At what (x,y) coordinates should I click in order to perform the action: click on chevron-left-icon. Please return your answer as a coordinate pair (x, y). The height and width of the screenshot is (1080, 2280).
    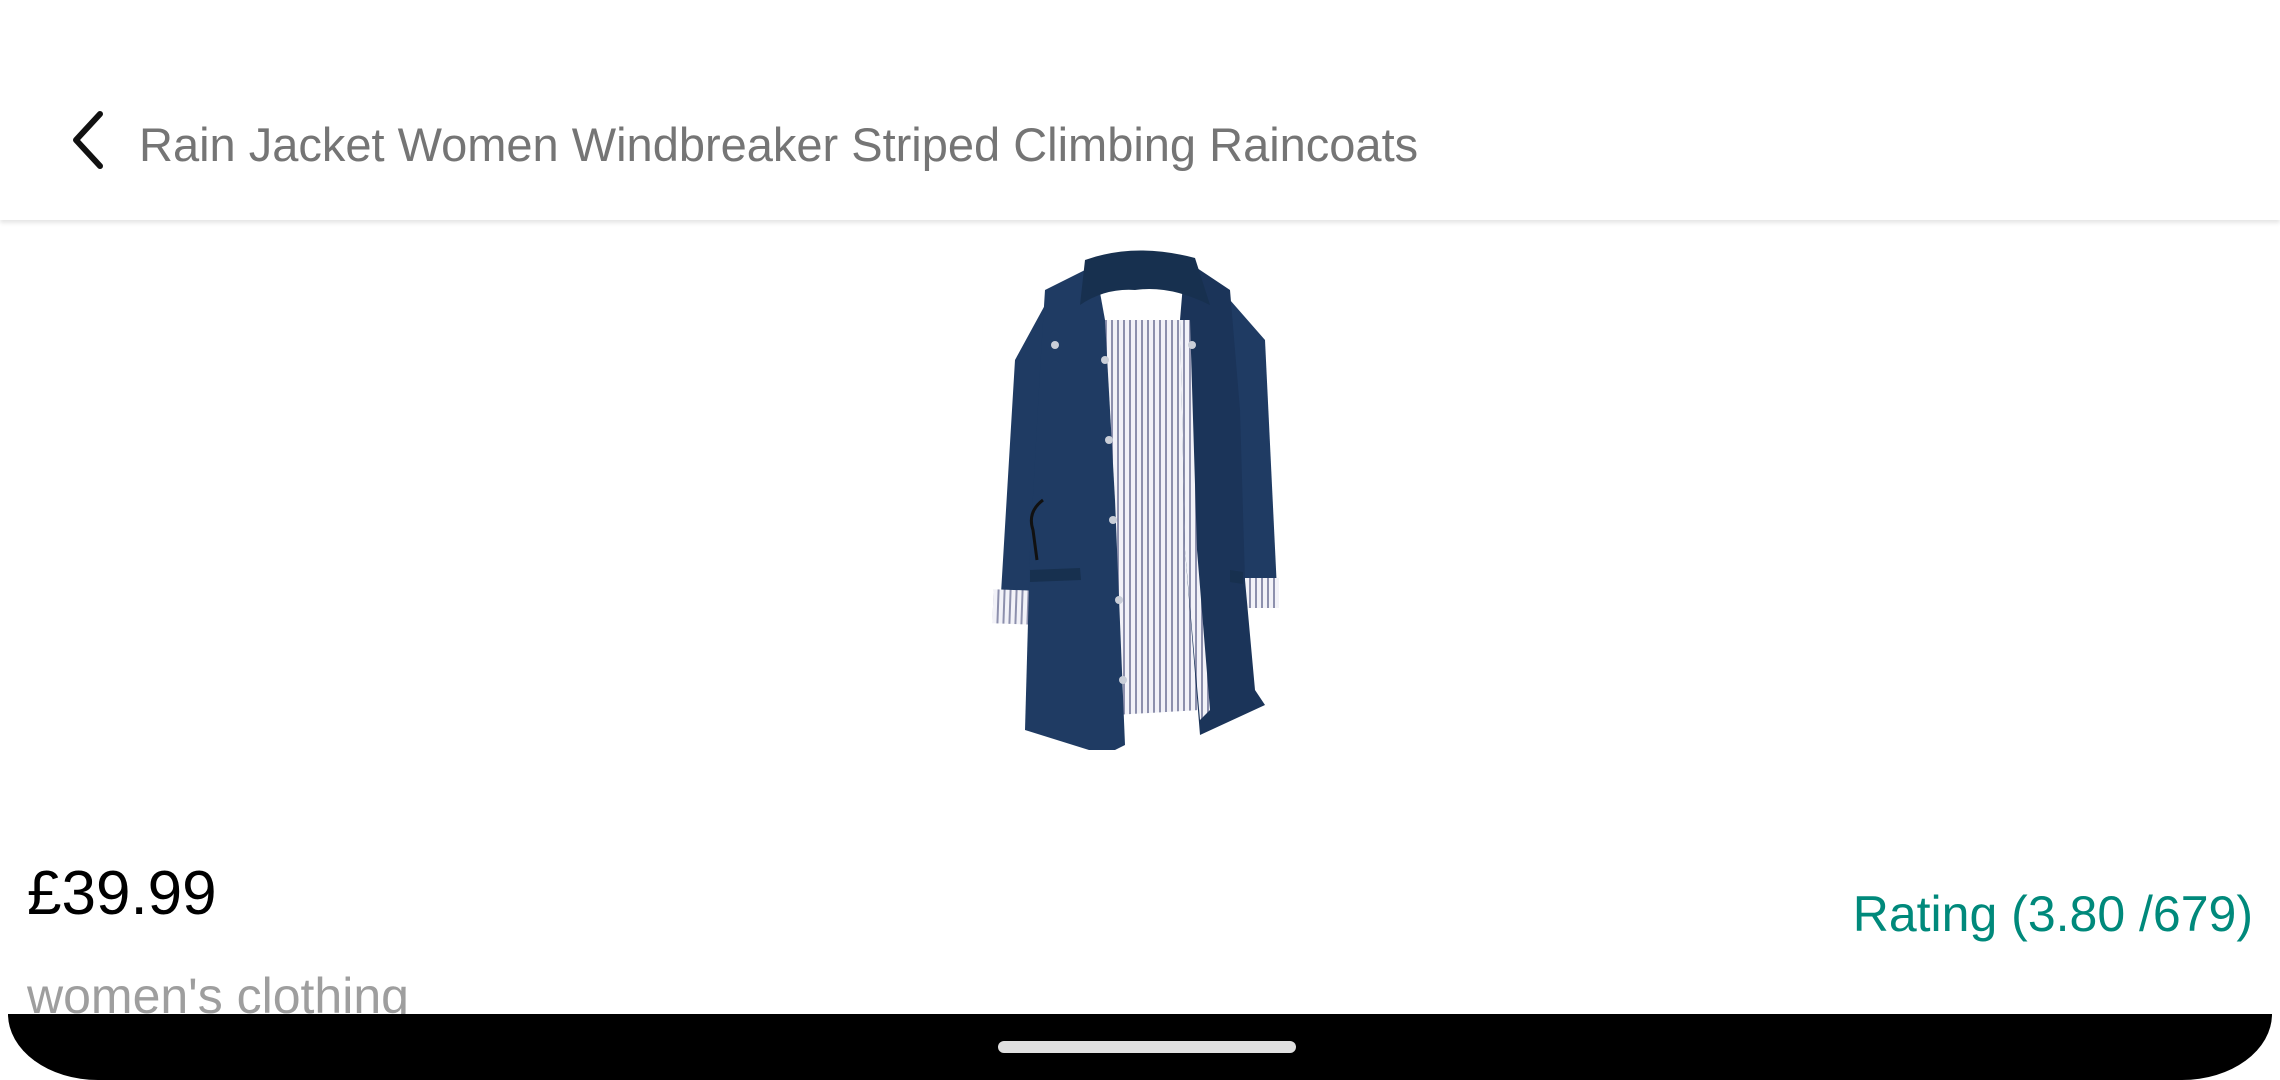
    Looking at the image, I should click on (88, 140).